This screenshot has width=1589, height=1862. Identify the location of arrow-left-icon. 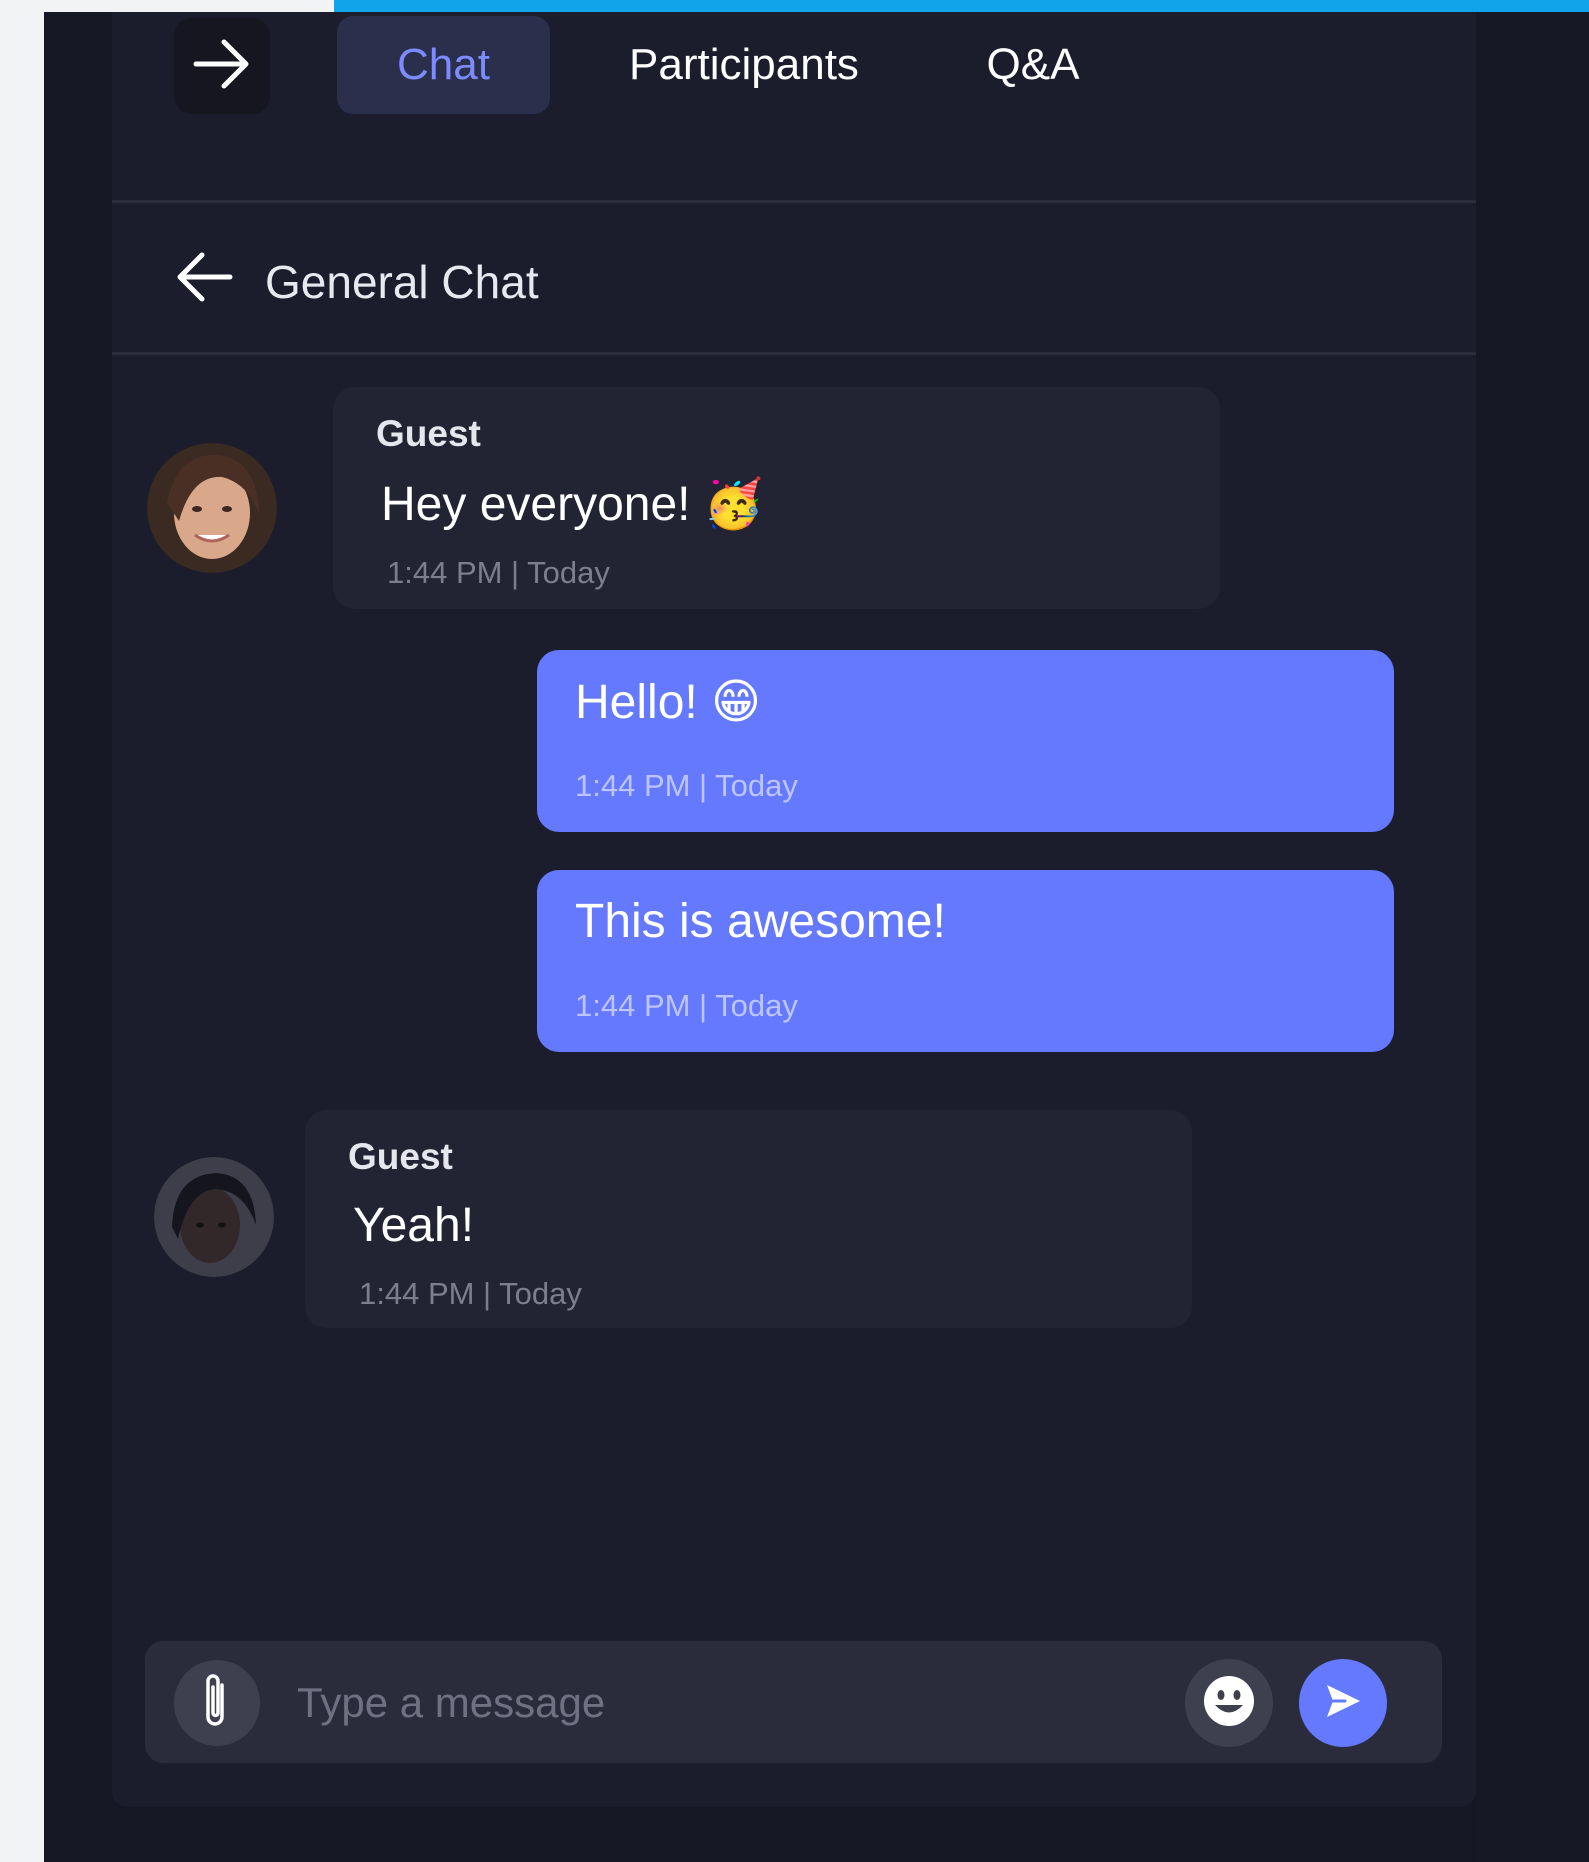
(204, 279).